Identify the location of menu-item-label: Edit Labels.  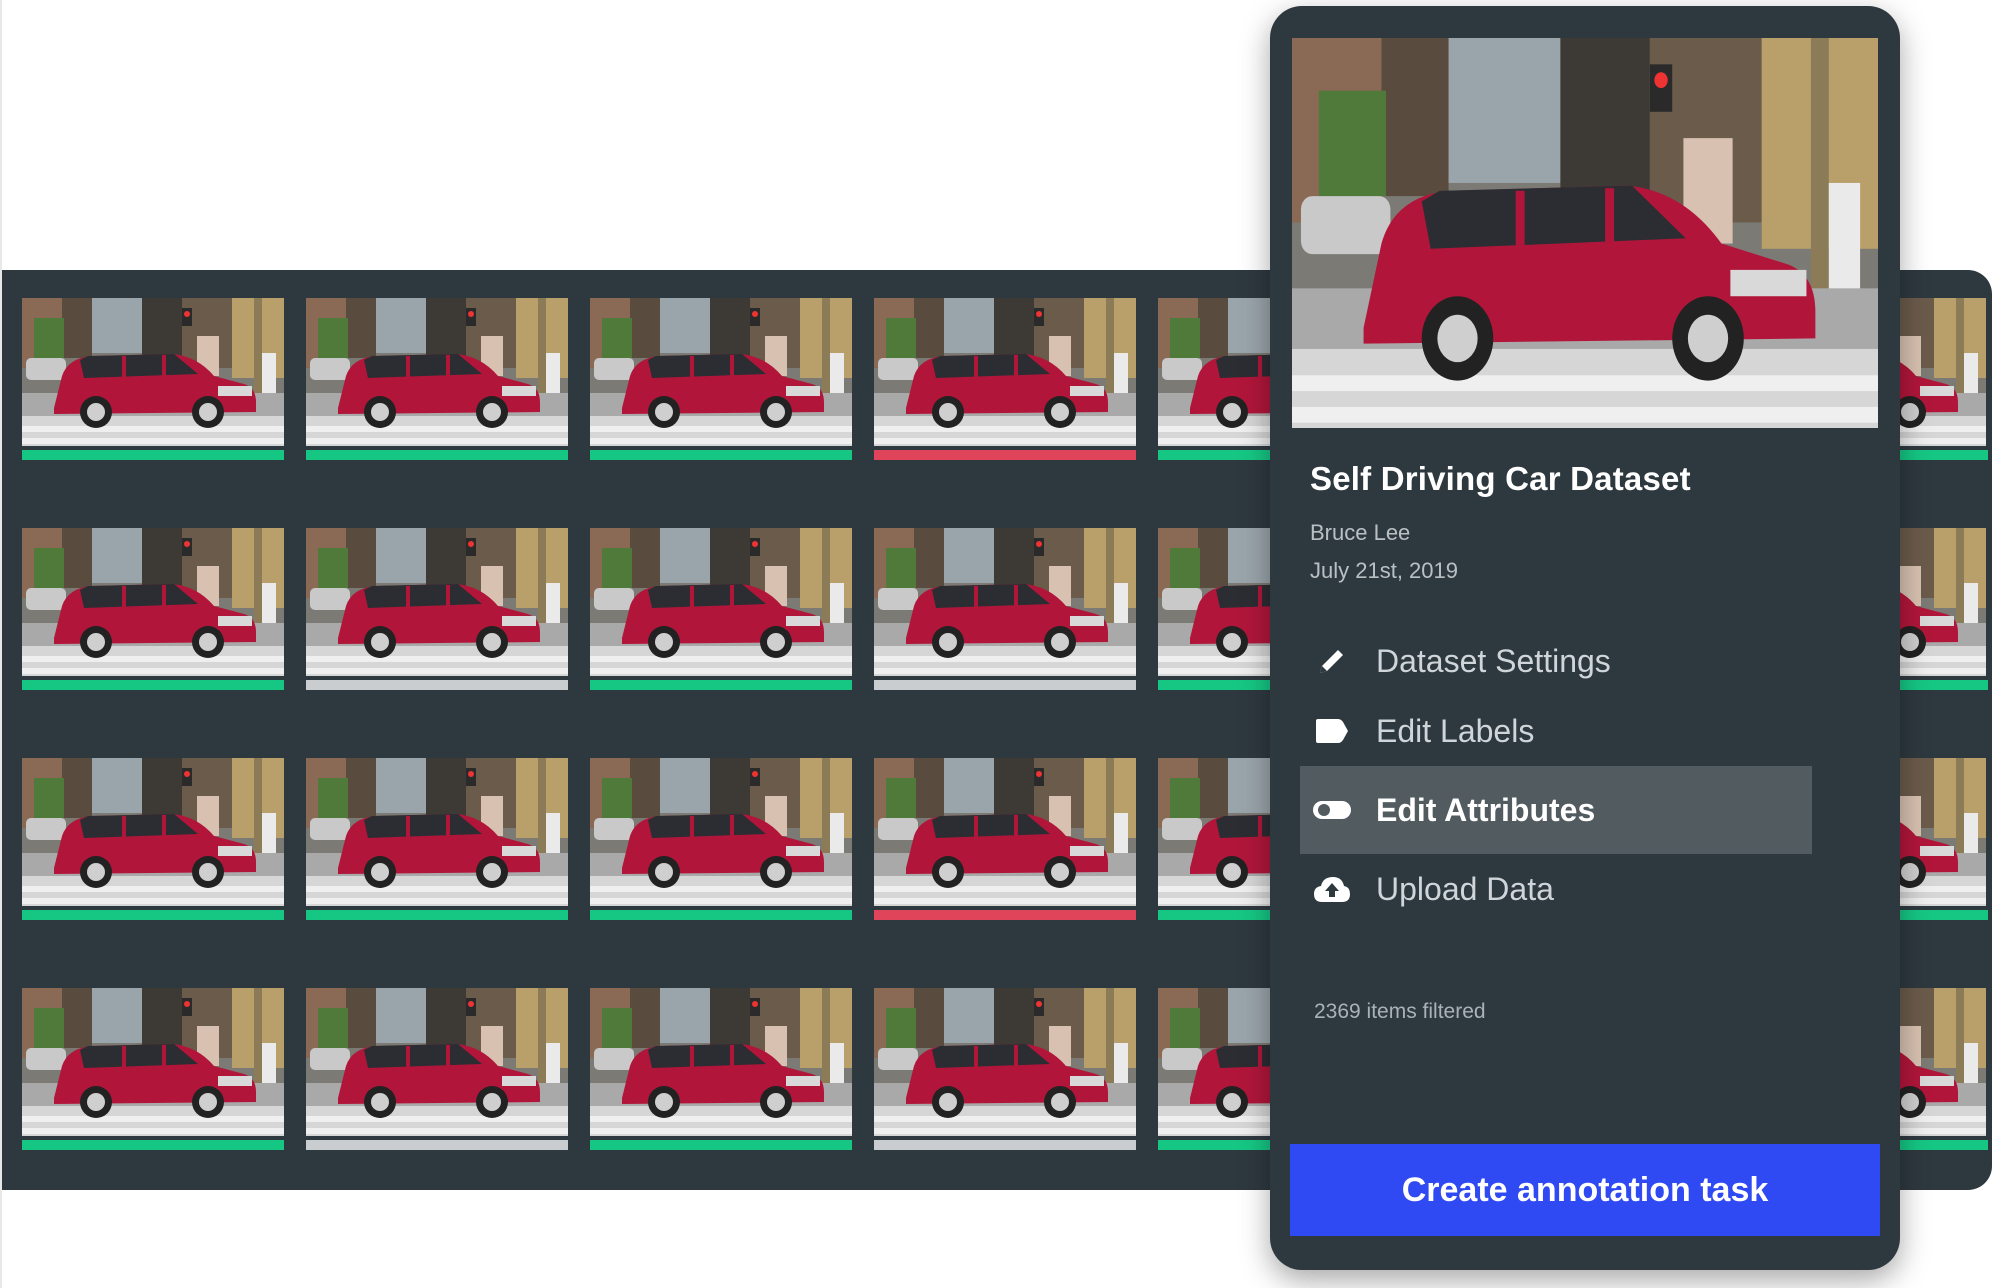
(1455, 730).